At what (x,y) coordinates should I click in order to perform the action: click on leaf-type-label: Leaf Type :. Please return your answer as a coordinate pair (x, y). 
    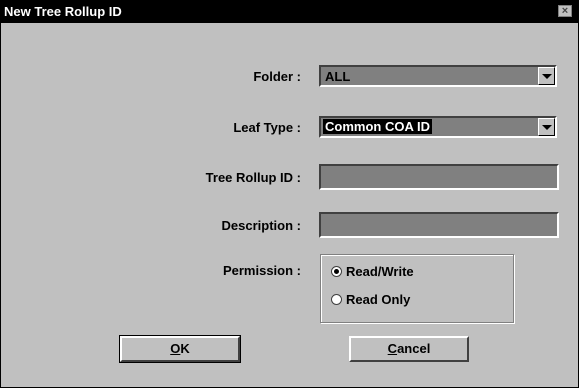
    Looking at the image, I should click on (267, 127).